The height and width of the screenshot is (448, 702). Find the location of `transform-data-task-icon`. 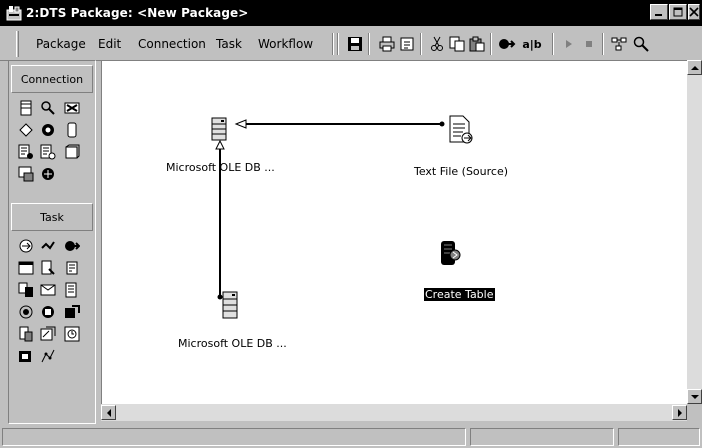

transform-data-task-icon is located at coordinates (72, 246).